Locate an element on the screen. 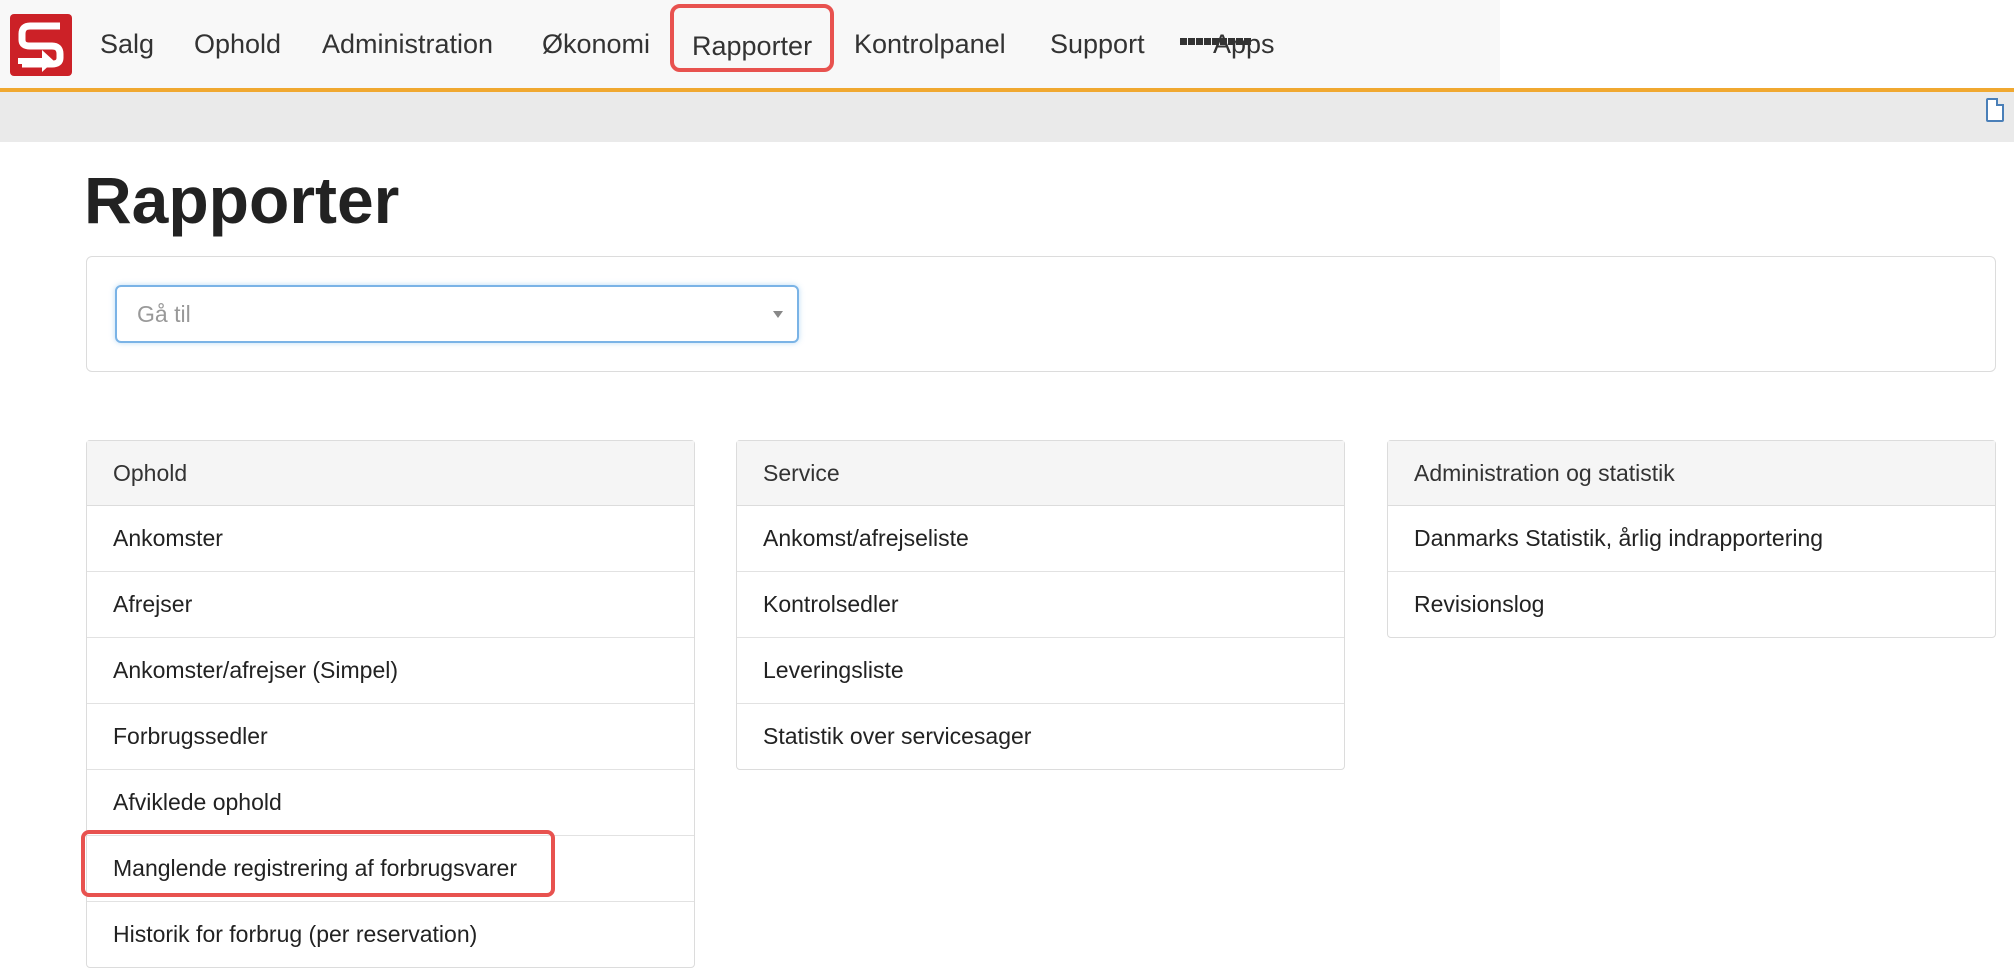 This screenshot has width=2014, height=968. nav-kontrolpanel: Kontrolpanel is located at coordinates (930, 44).